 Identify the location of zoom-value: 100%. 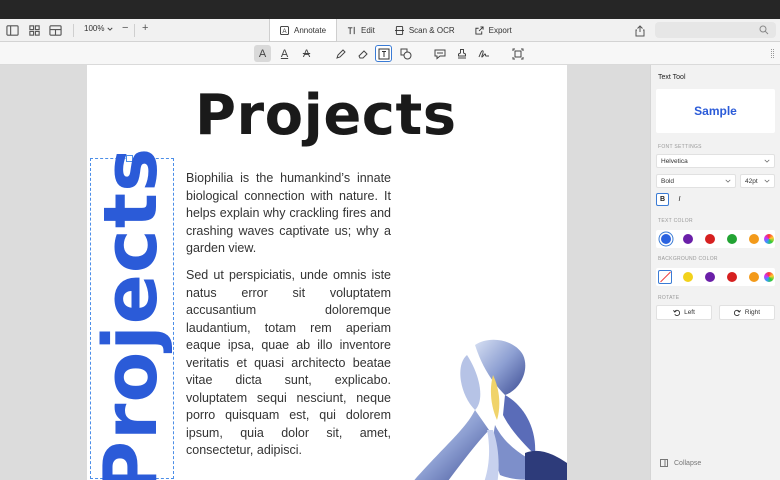
(94, 28).